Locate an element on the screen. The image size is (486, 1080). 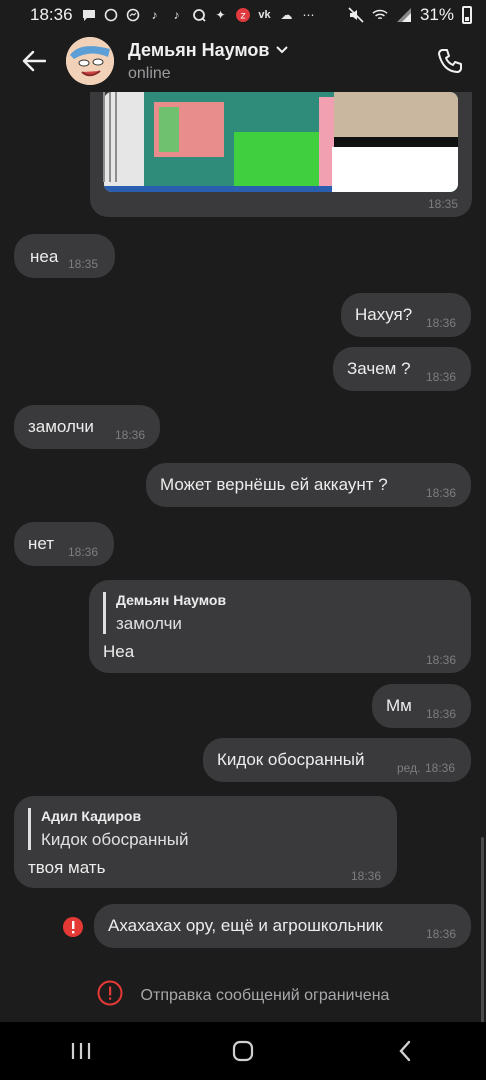
message-bubble-in: неа 18:35 is located at coordinates (64, 256).